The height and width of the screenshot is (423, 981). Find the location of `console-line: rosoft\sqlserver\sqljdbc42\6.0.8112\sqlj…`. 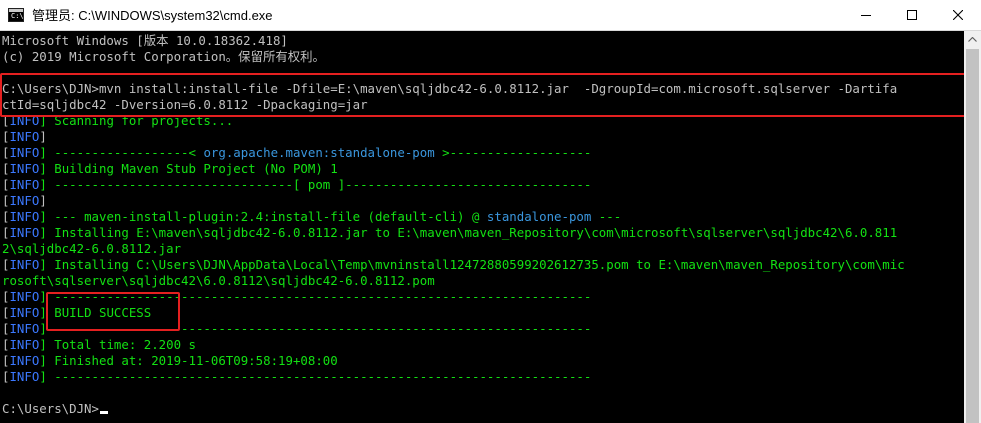

console-line: rosoft\sqlserver\sqljdbc42\6.0.8112\sqlj… is located at coordinates (218, 281).